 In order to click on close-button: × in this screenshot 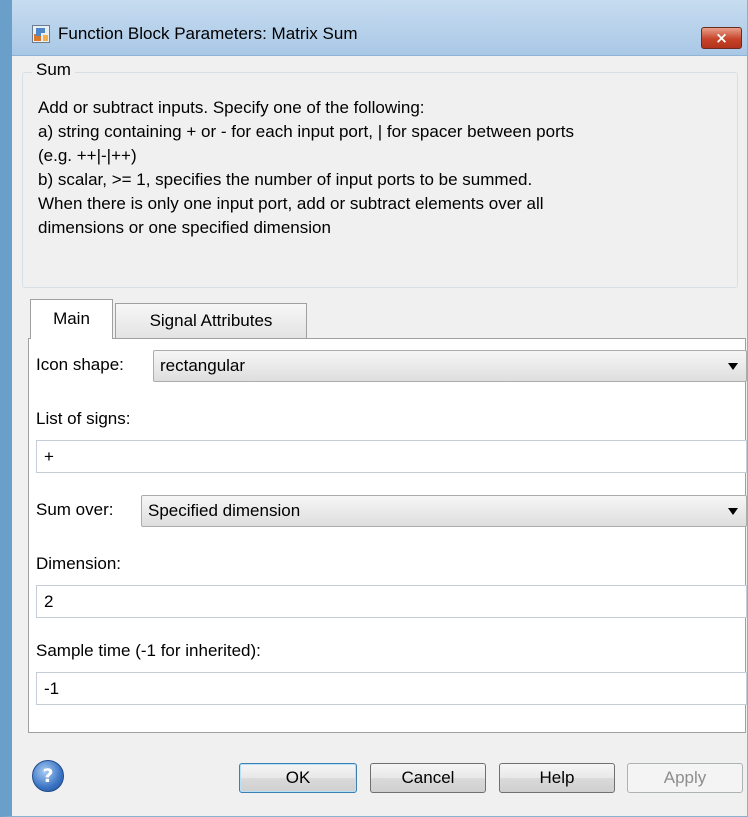, I will do `click(721, 38)`.